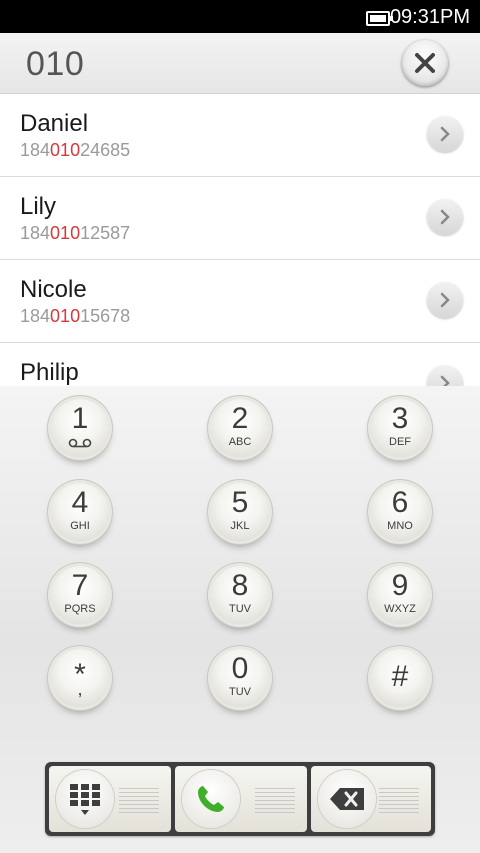 The height and width of the screenshot is (853, 480). What do you see at coordinates (400, 442) in the screenshot?
I see `key-letters: DEF` at bounding box center [400, 442].